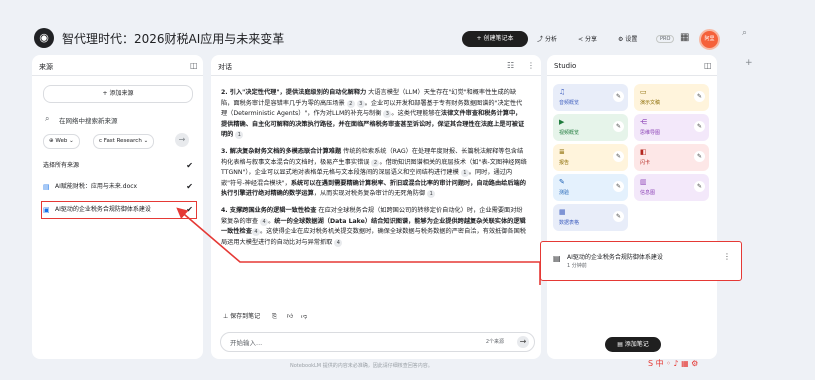  I want to click on thumbs-down-icon: 👎︎, so click(304, 316).